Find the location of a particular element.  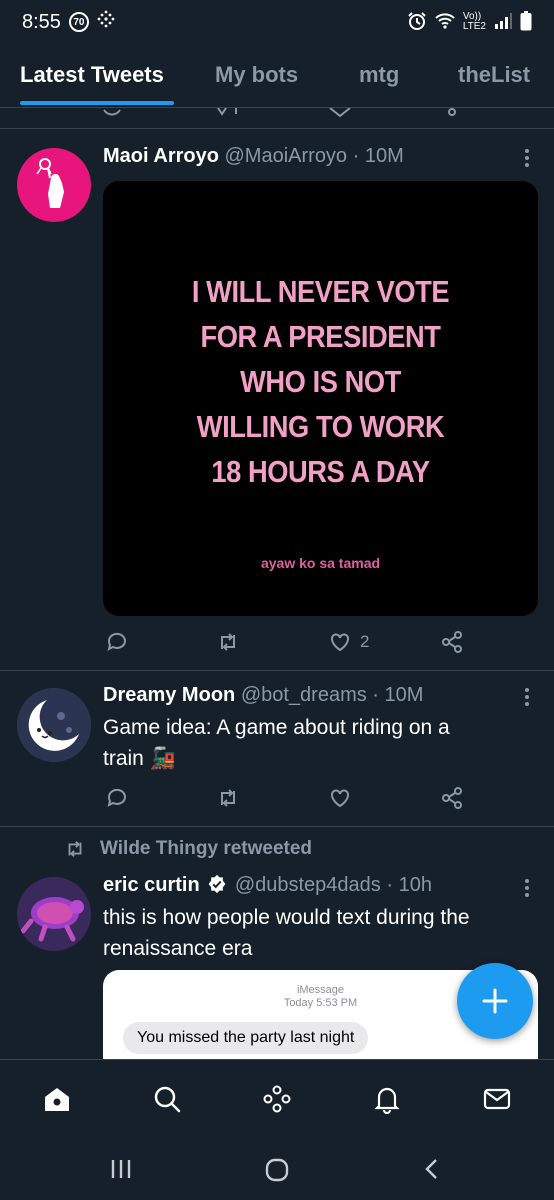

mail-icon is located at coordinates (497, 1099).